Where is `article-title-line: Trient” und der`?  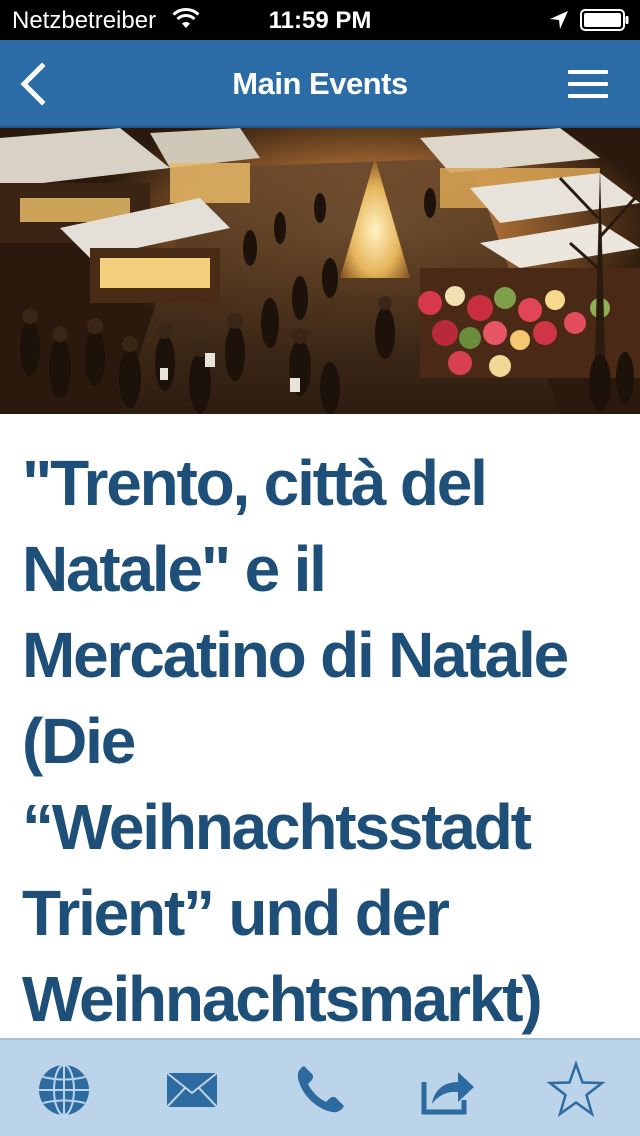
article-title-line: Trient” und der is located at coordinates (236, 913).